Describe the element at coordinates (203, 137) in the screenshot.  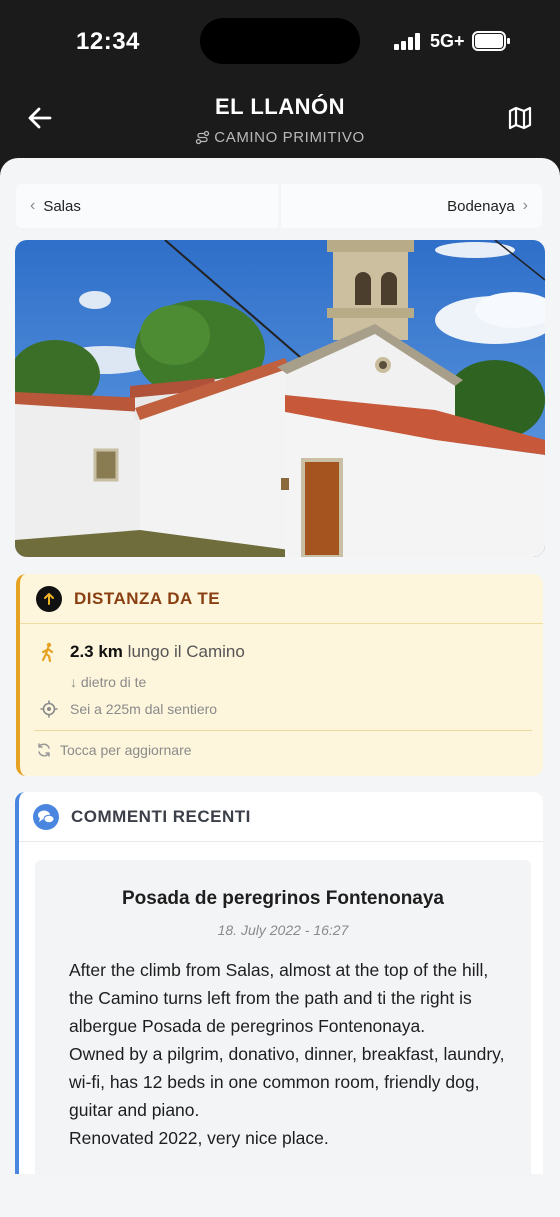
I see `route-icon` at that location.